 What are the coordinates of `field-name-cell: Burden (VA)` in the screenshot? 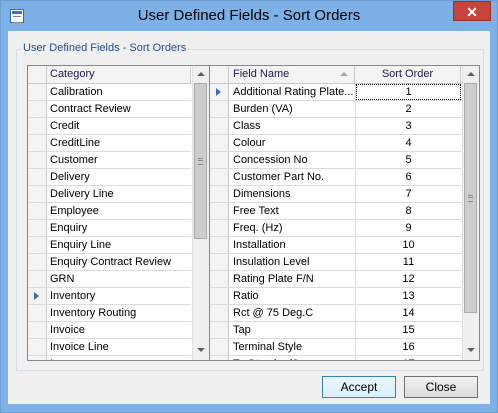 It's located at (293, 109).